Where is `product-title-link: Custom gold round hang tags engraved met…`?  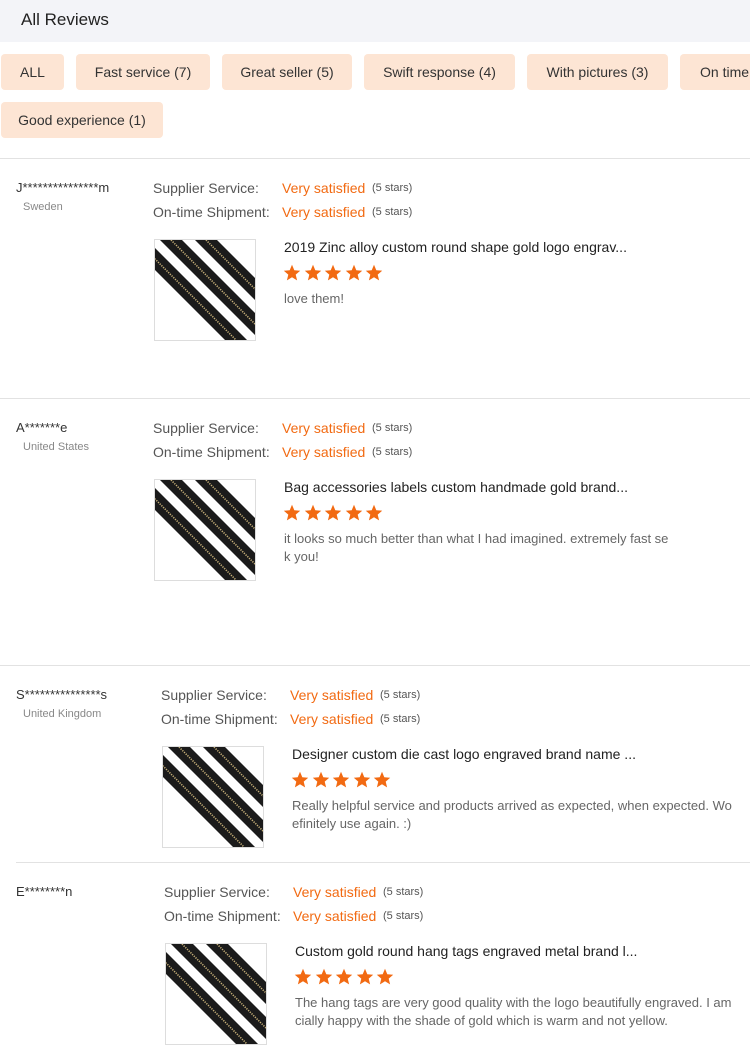
product-title-link: Custom gold round hang tags engraved met… is located at coordinates (466, 951).